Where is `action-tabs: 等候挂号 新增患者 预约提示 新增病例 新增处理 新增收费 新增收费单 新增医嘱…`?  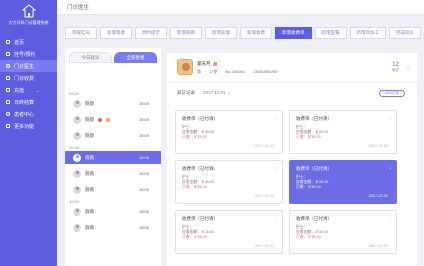
action-tabs: 等候挂号 新增患者 预约提示 新增病例 新增处理 新增收费 新增收费单 新增医嘱… is located at coordinates (243, 33).